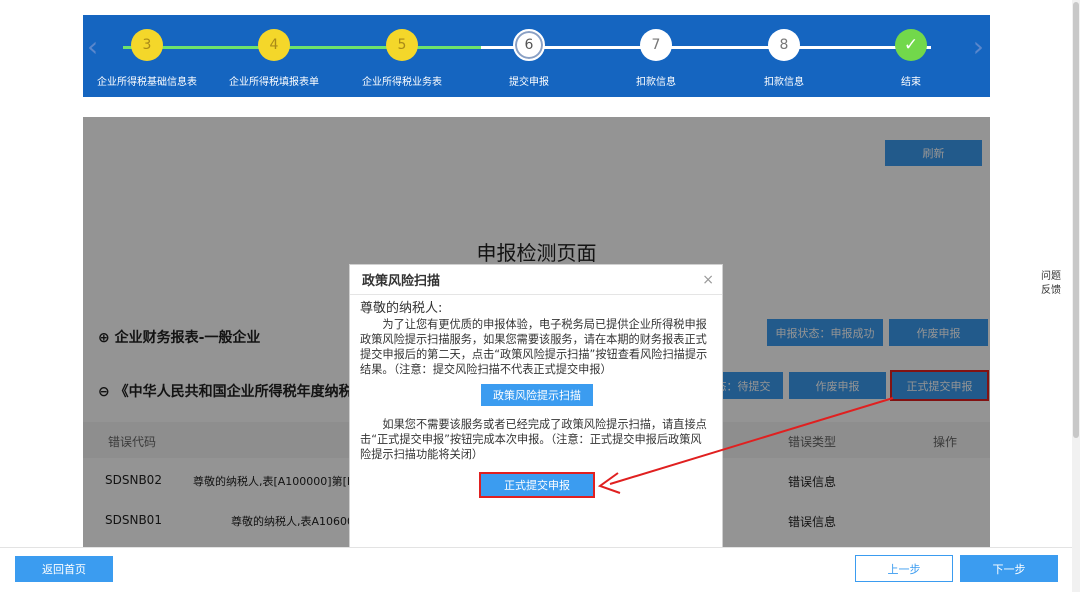 This screenshot has height=592, width=1080. I want to click on step-label: 企业所得税业务表, so click(402, 82).